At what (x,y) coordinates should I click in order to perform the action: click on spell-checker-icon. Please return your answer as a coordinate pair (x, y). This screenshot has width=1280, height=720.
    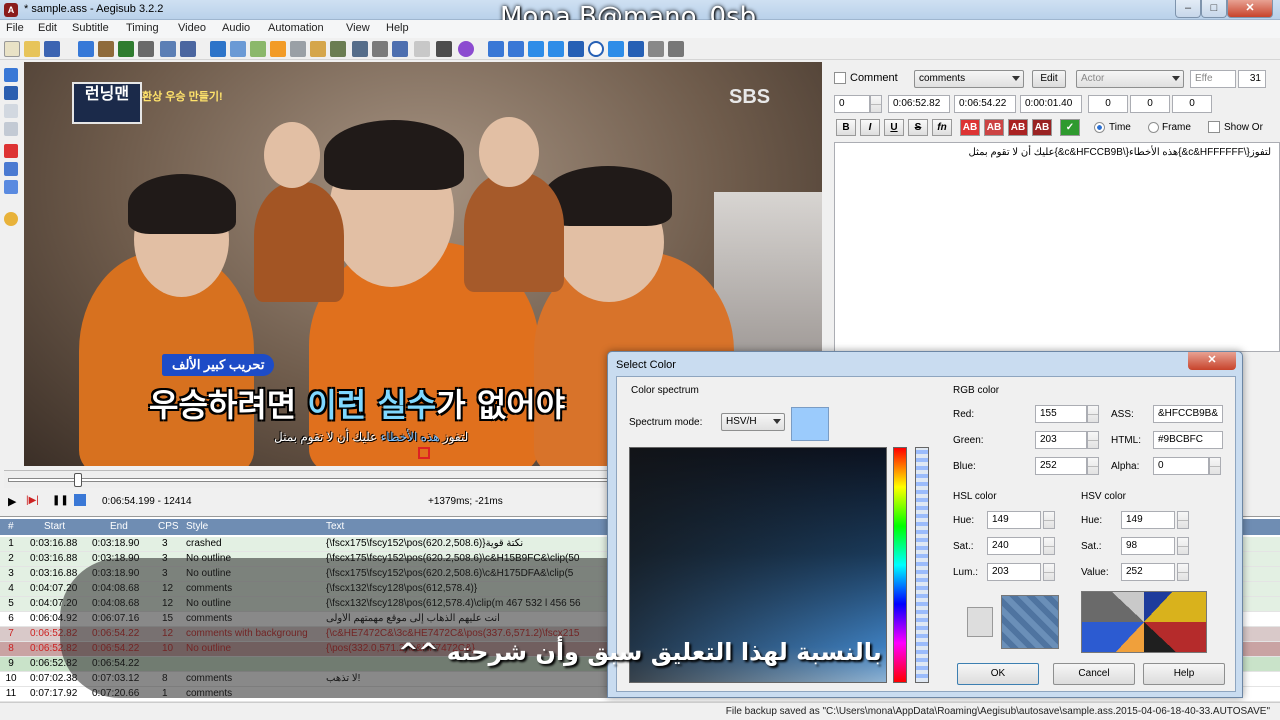
    Looking at the image, I should click on (318, 49).